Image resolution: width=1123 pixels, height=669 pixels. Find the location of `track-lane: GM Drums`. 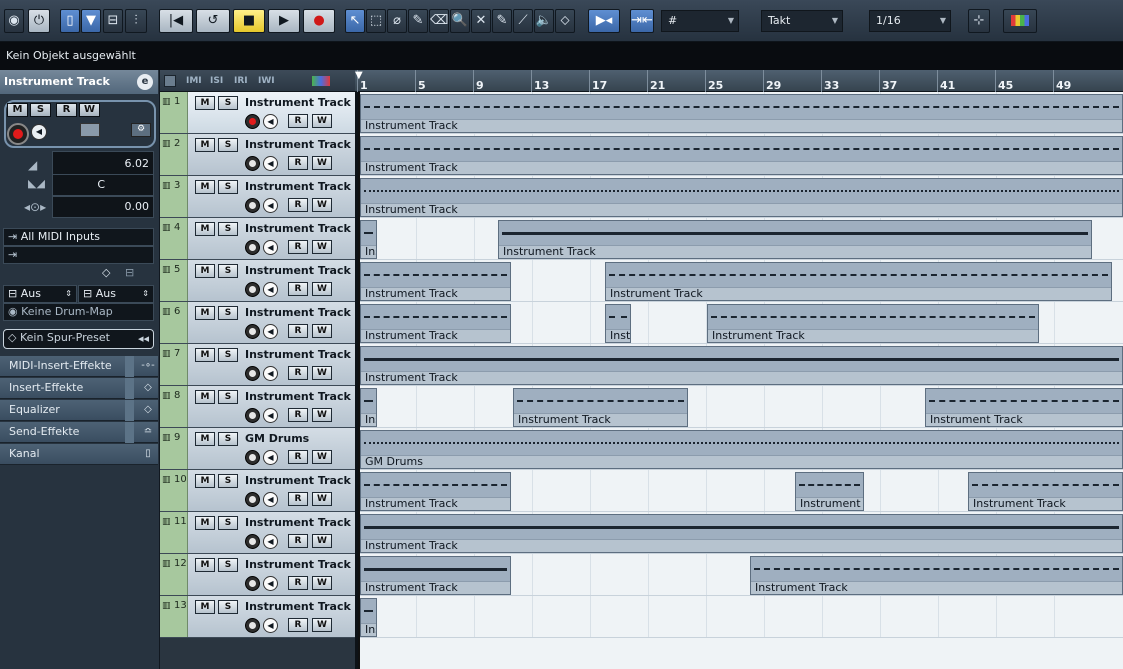

track-lane: GM Drums is located at coordinates (740, 449).